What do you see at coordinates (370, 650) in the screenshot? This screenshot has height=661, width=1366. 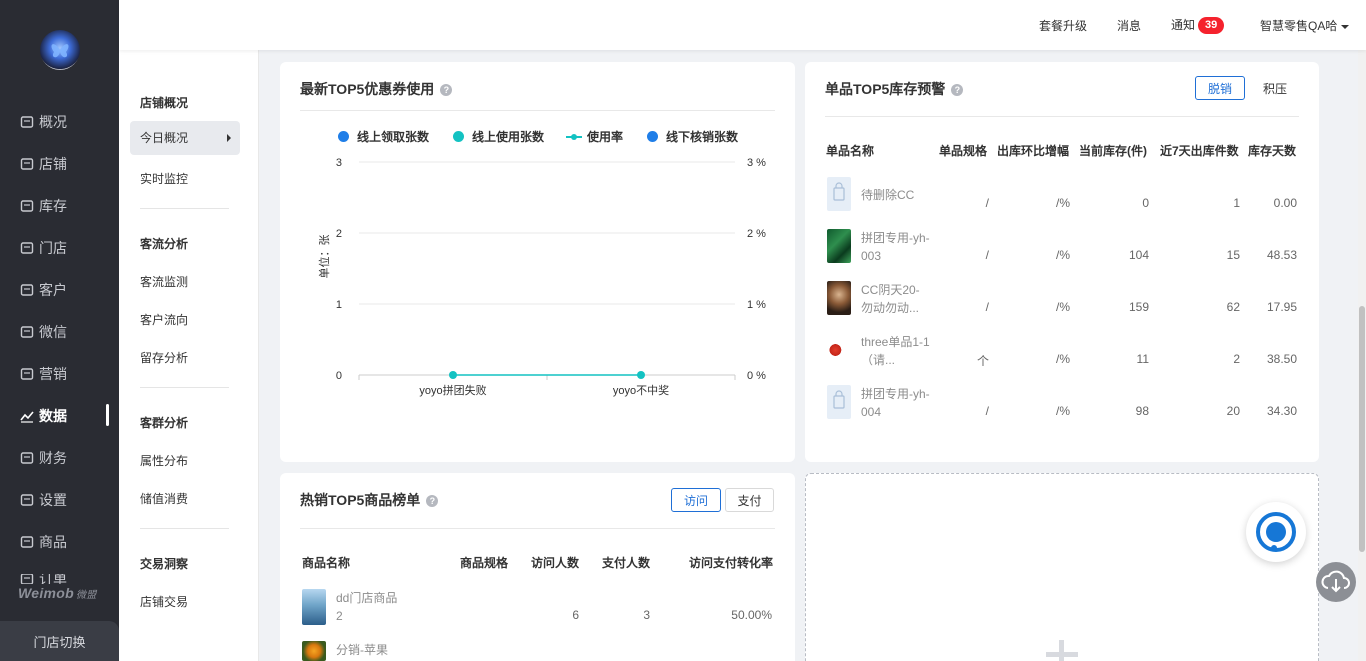 I see `hot-product-name: 分销-苹果` at bounding box center [370, 650].